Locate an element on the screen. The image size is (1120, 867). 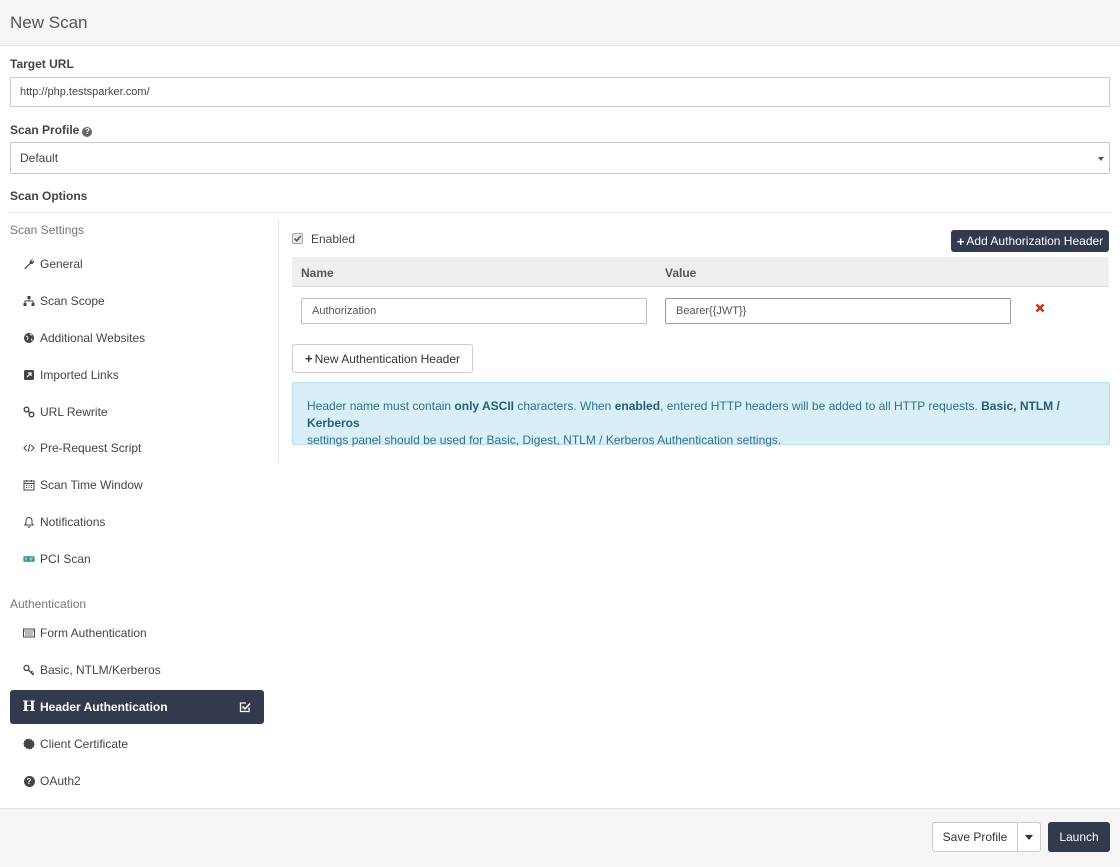
sidebar-item-additional-websites: Additional Websites is located at coordinates (137, 338).